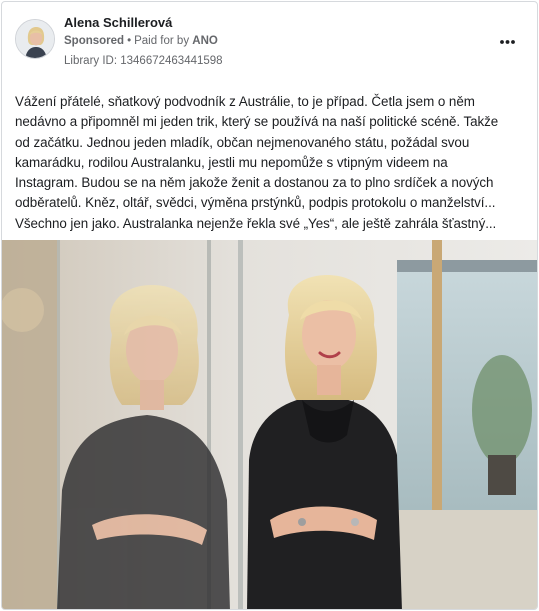 This screenshot has height=611, width=539. I want to click on sponsored-line: Sponsored • Paid for by ANO, so click(141, 41).